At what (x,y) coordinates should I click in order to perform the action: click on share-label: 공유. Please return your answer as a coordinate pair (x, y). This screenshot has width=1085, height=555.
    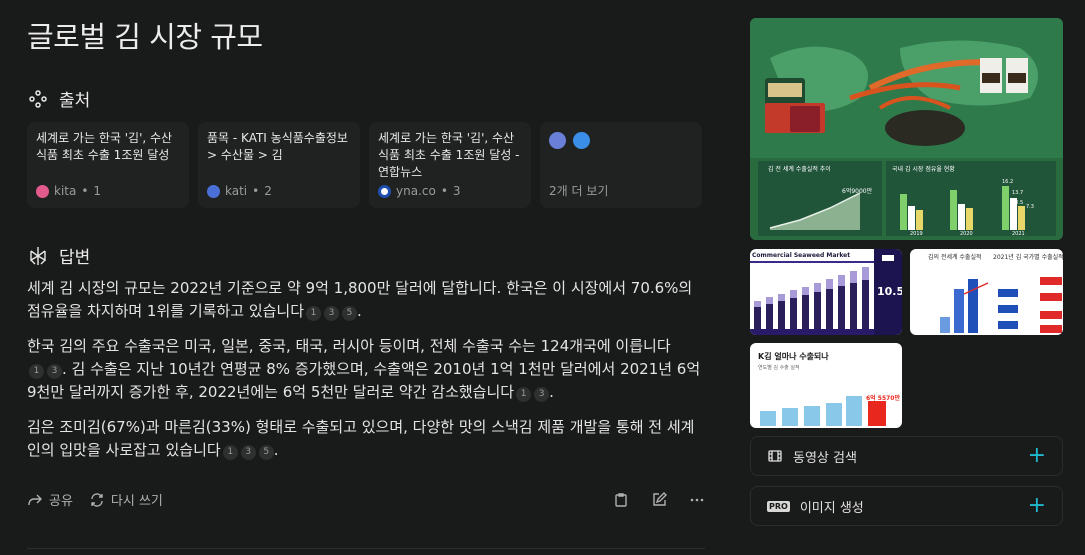
    Looking at the image, I should click on (61, 501).